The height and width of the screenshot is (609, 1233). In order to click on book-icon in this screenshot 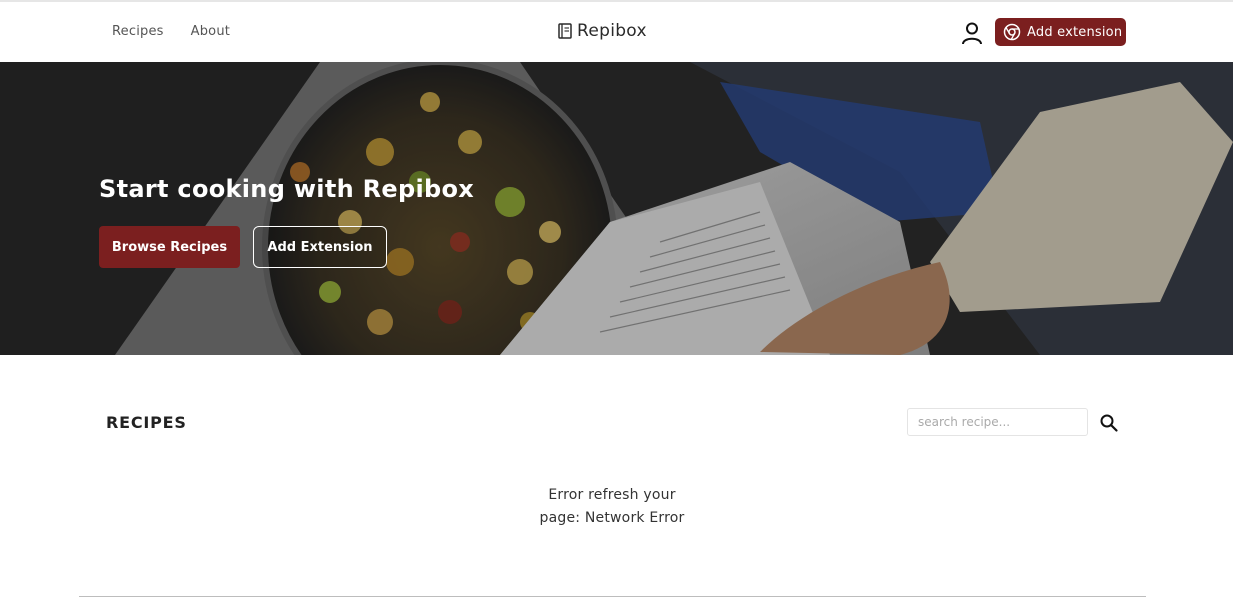, I will do `click(565, 31)`.